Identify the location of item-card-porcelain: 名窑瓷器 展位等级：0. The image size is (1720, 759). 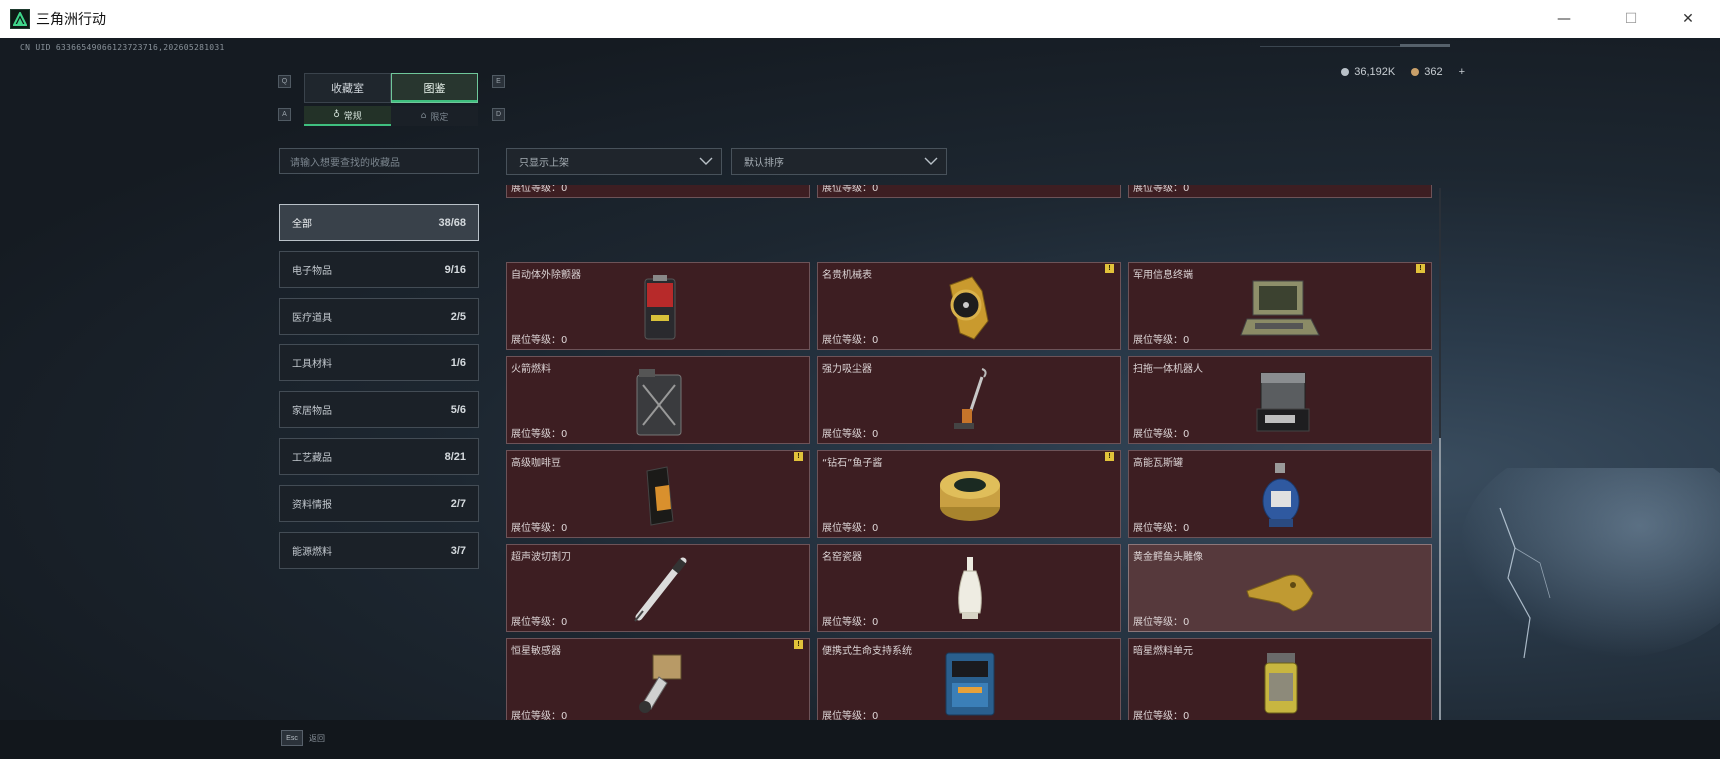
(969, 588).